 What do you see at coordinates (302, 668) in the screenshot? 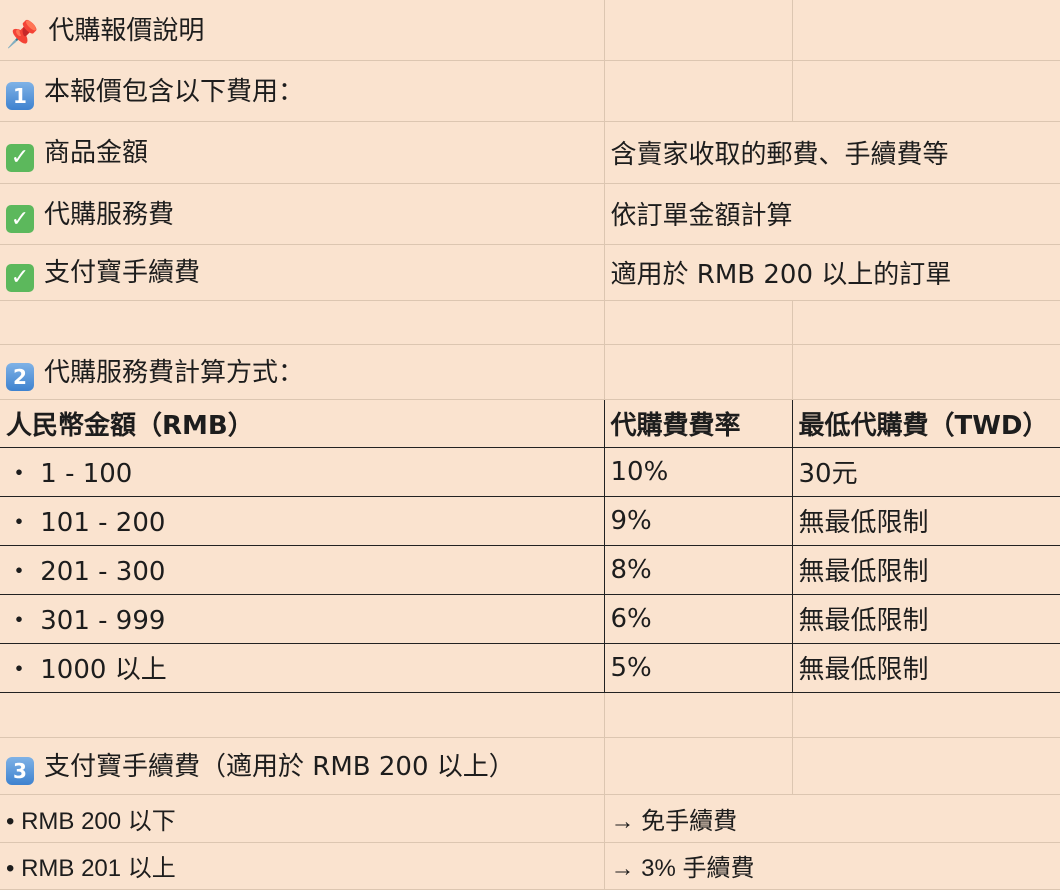
I see `rate-range-cell: ・ 1000 以上` at bounding box center [302, 668].